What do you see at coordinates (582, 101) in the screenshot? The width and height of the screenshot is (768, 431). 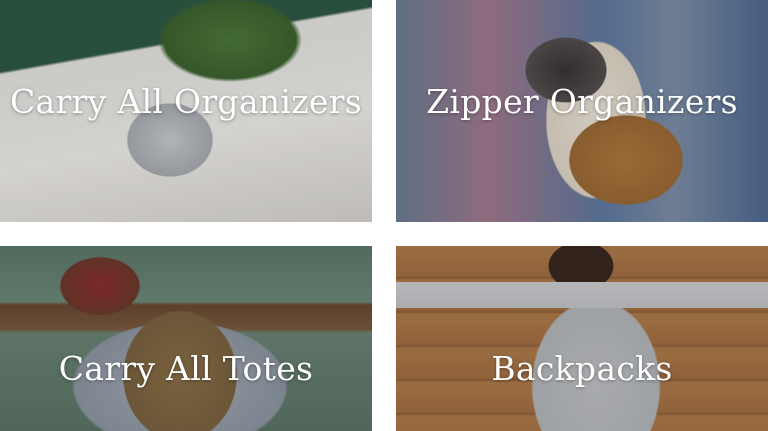 I see `category-label: Zipper Organizers` at bounding box center [582, 101].